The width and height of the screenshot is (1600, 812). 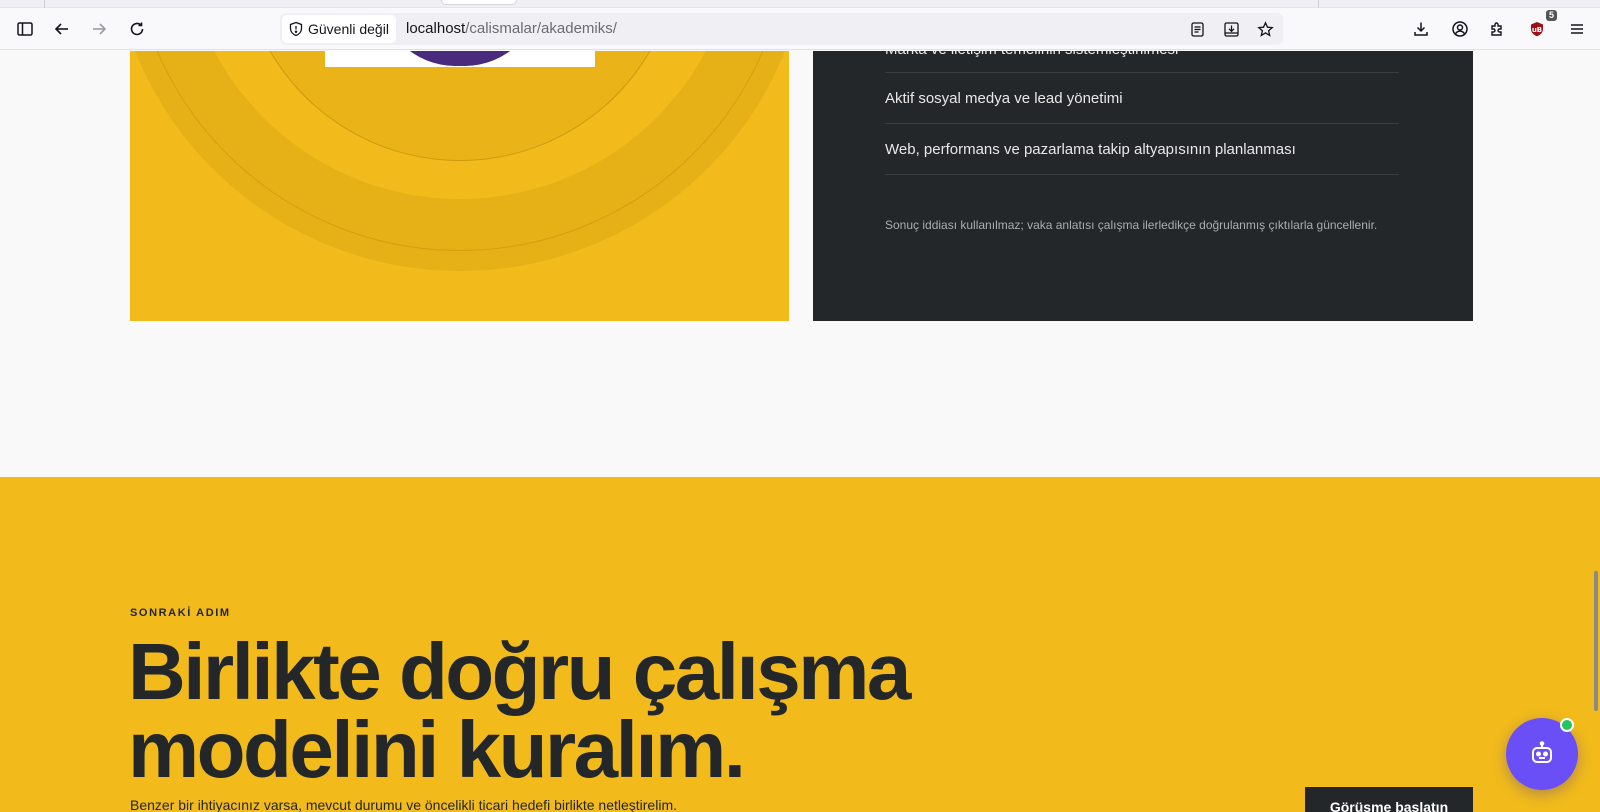 I want to click on tab-strip, so click(x=800, y=4).